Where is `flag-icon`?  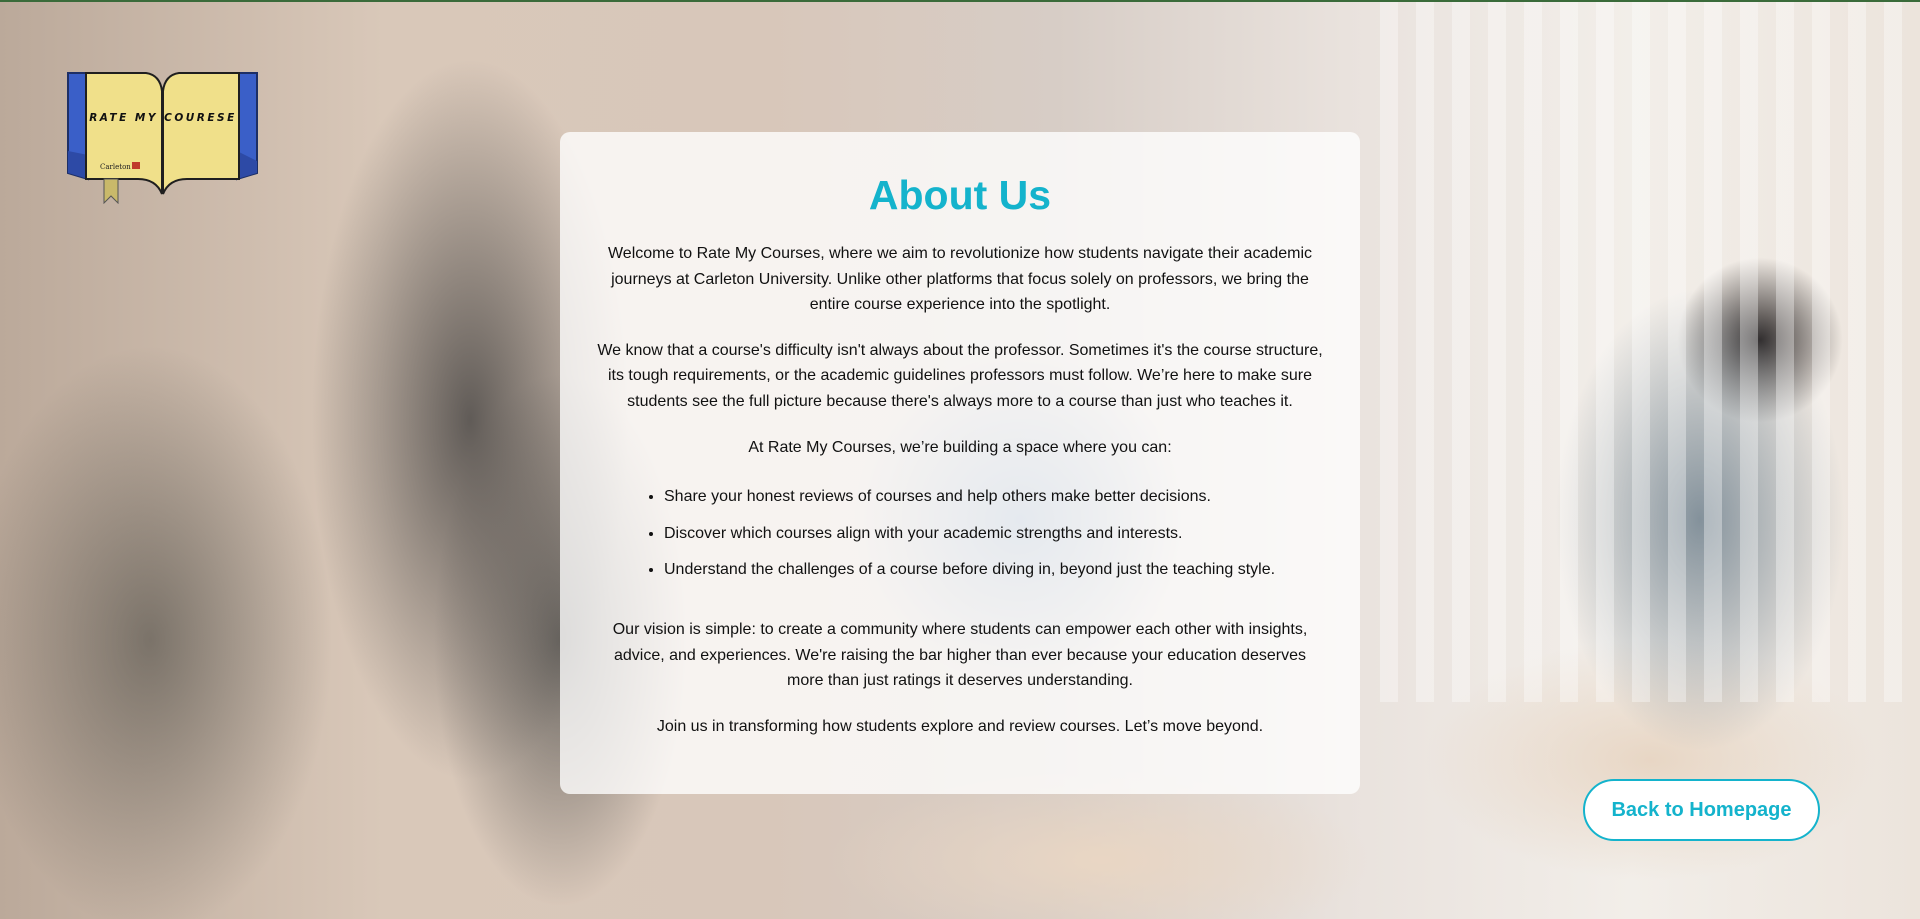
flag-icon is located at coordinates (136, 165).